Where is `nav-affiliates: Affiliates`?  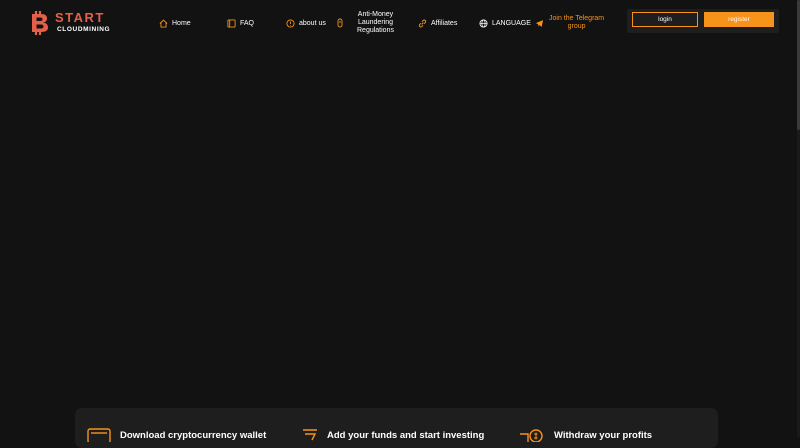 nav-affiliates: Affiliates is located at coordinates (437, 23).